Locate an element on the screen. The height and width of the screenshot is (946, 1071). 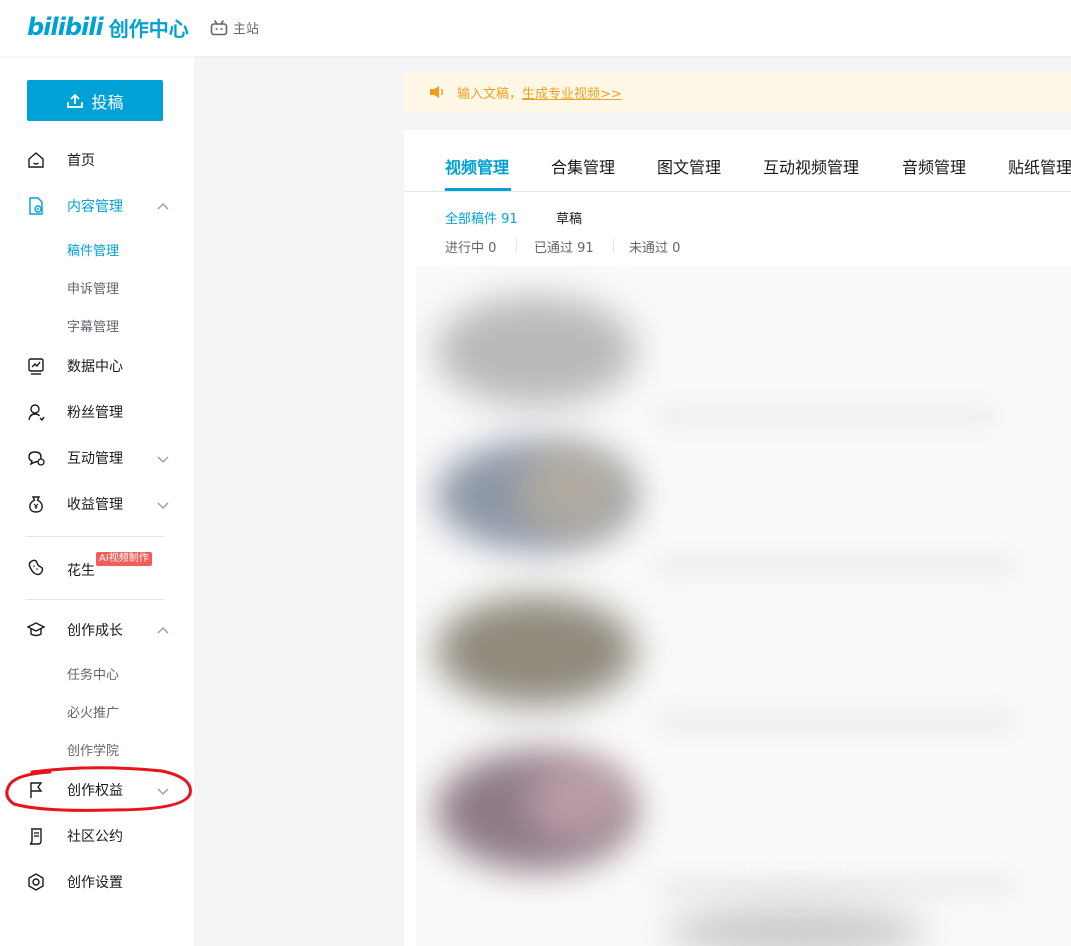
notice-link: 生成专业视频>> is located at coordinates (572, 92).